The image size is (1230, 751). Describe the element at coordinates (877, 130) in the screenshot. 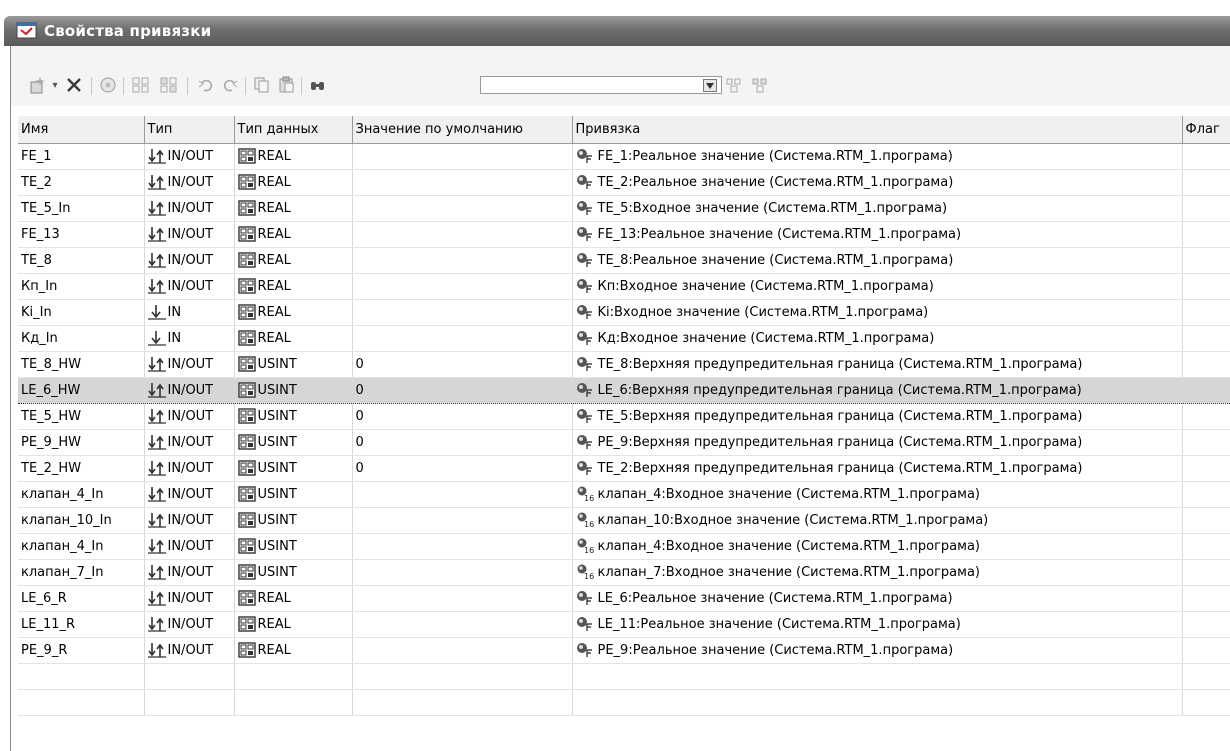

I see `column-header-binding: Привязка` at that location.